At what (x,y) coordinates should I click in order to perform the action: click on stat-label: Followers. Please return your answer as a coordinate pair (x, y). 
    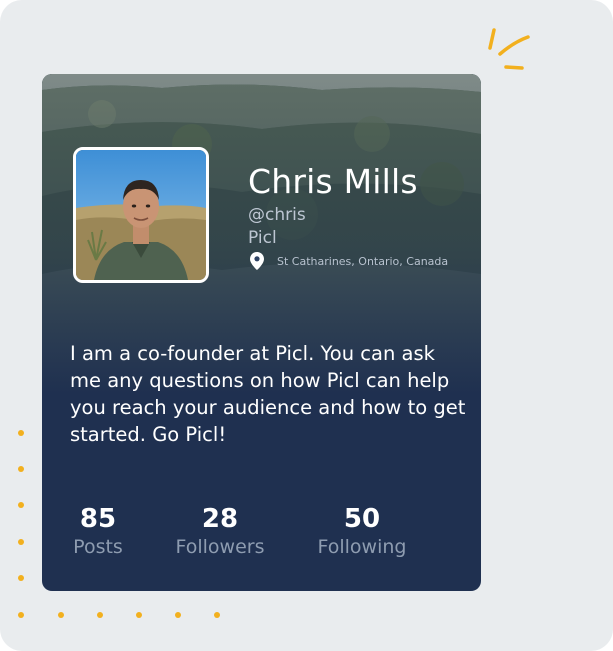
    Looking at the image, I should click on (220, 547).